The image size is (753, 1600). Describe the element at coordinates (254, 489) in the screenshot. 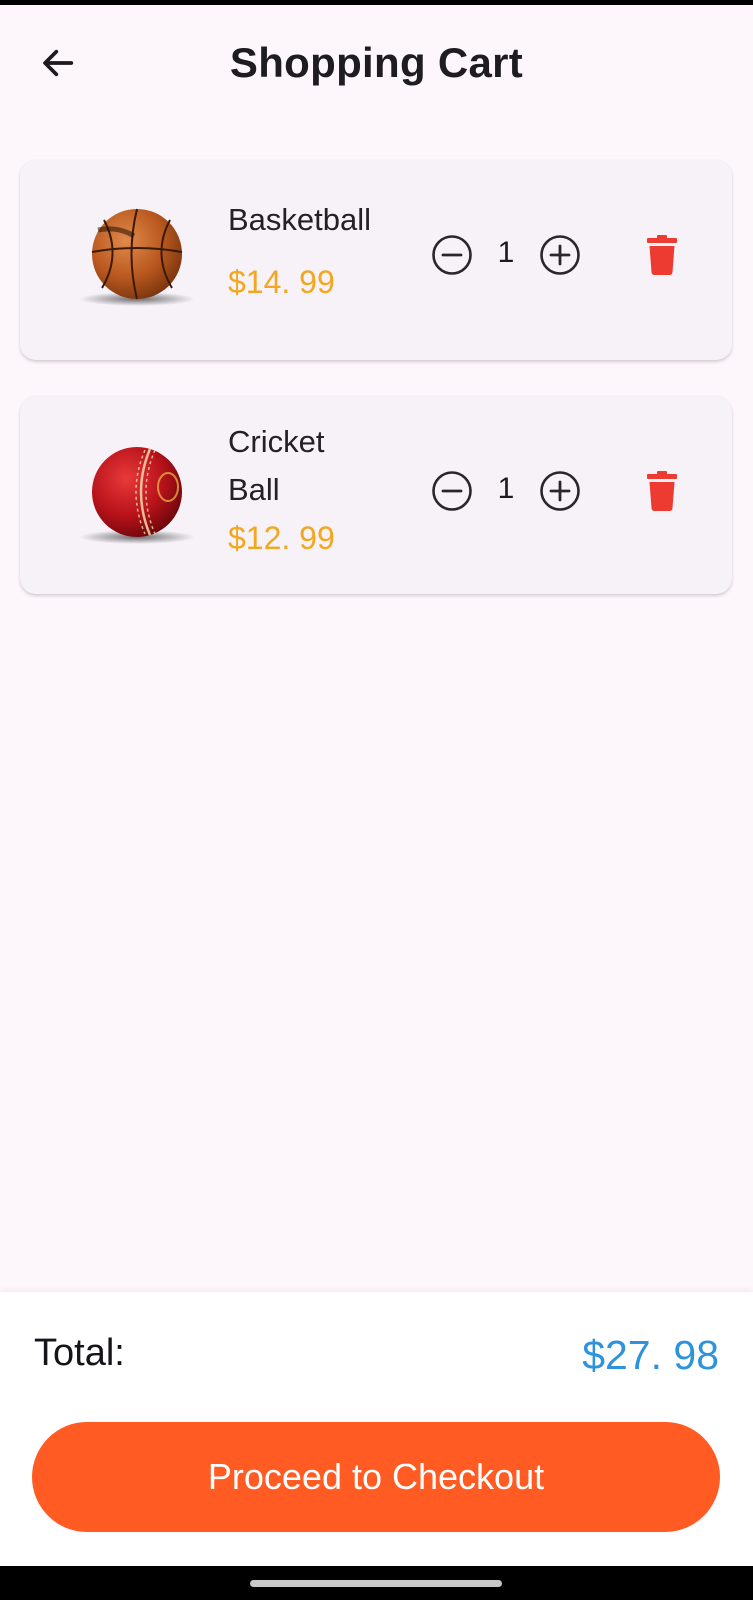

I see `item-name-line: Ball` at that location.